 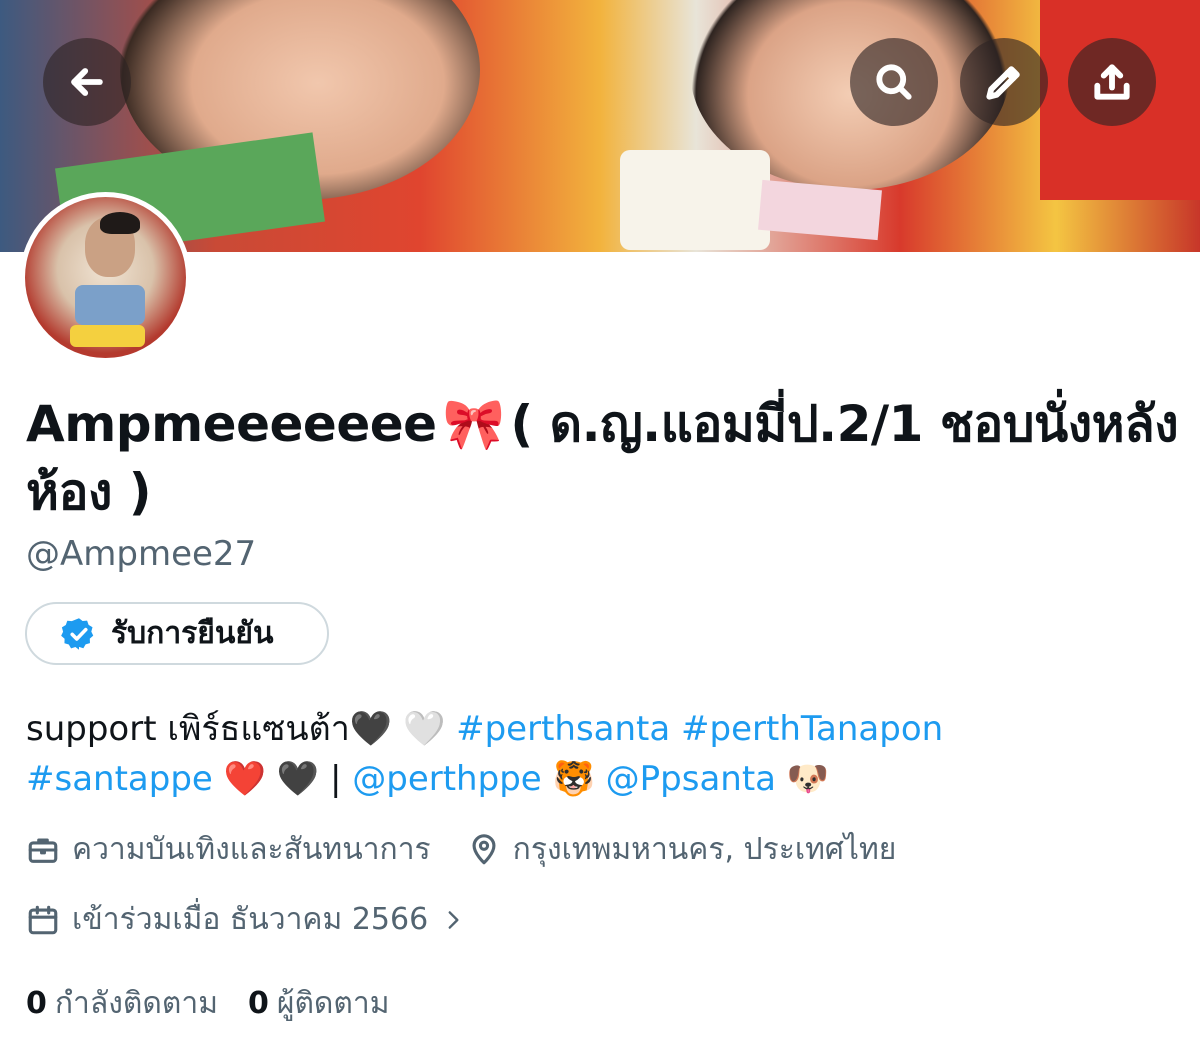 What do you see at coordinates (298, 779) in the screenshot?
I see `black-heart-emoji-2: 🖤` at bounding box center [298, 779].